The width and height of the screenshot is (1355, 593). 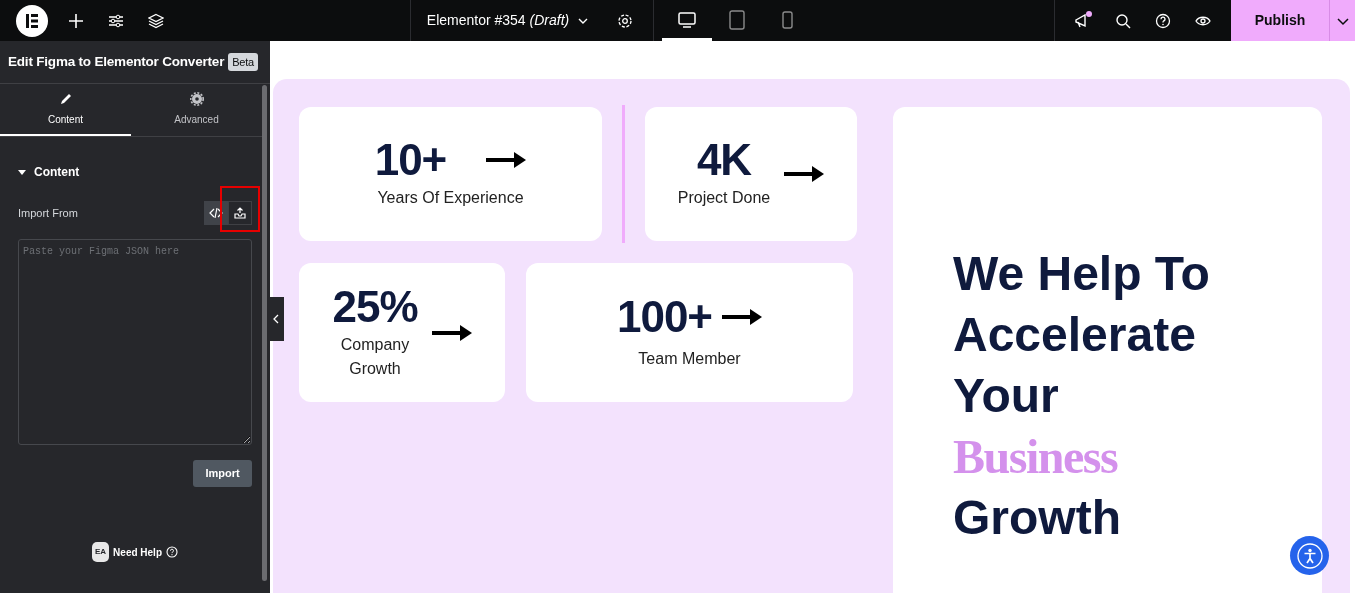 I want to click on stat-value: 100+, so click(x=664, y=316).